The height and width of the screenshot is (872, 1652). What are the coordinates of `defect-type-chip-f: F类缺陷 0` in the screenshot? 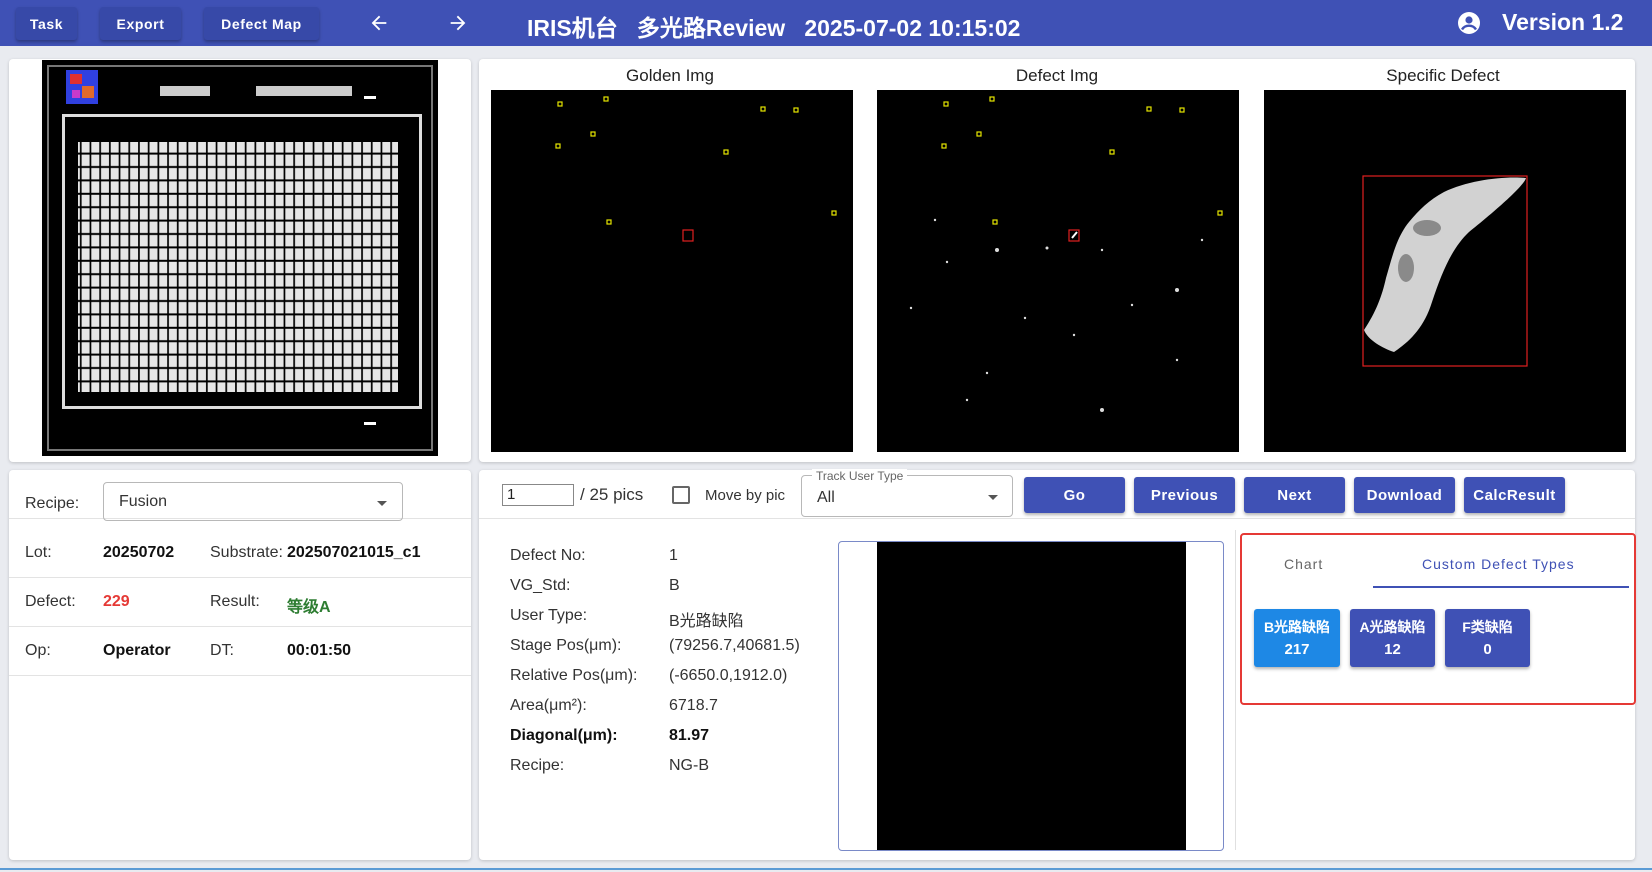 It's located at (1487, 638).